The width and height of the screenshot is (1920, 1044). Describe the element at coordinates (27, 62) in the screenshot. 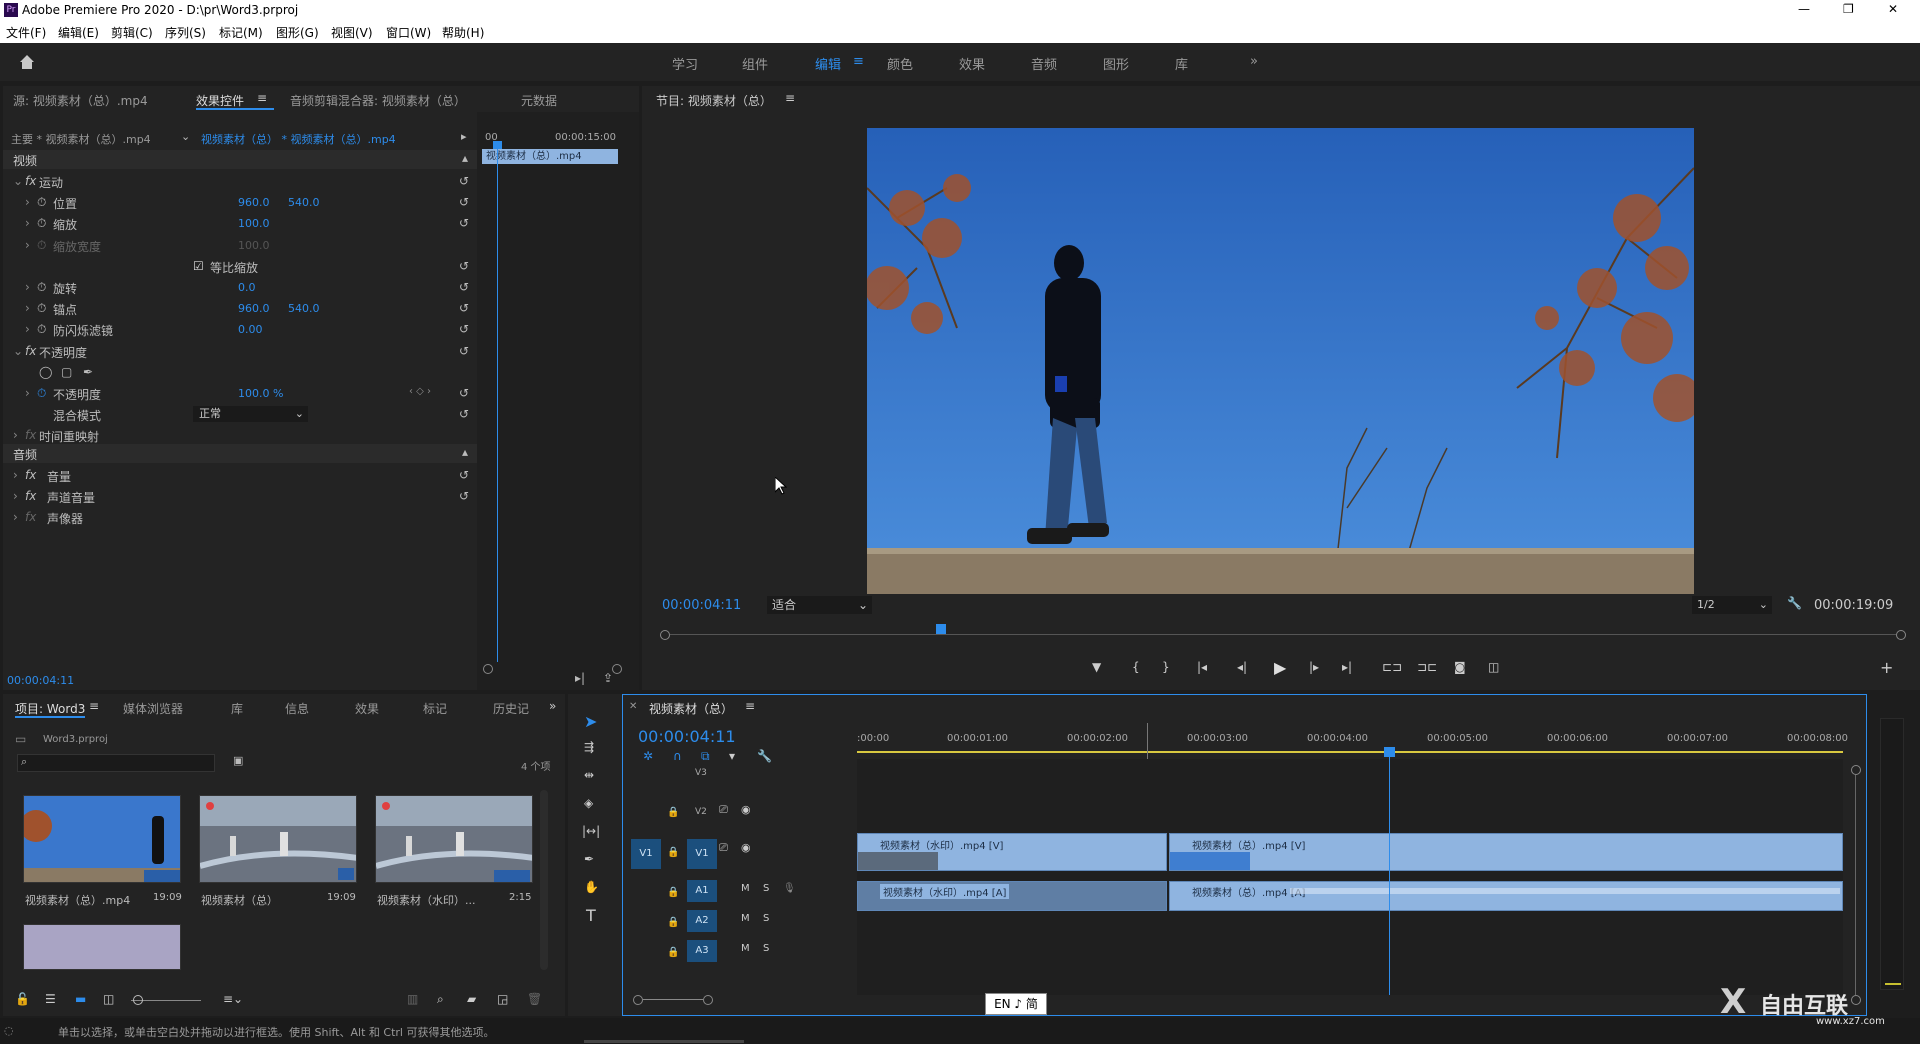

I see `home-icon` at that location.